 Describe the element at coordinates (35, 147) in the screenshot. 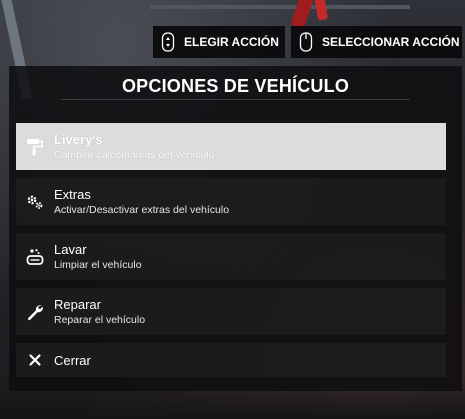

I see `paint-roller-icon` at that location.